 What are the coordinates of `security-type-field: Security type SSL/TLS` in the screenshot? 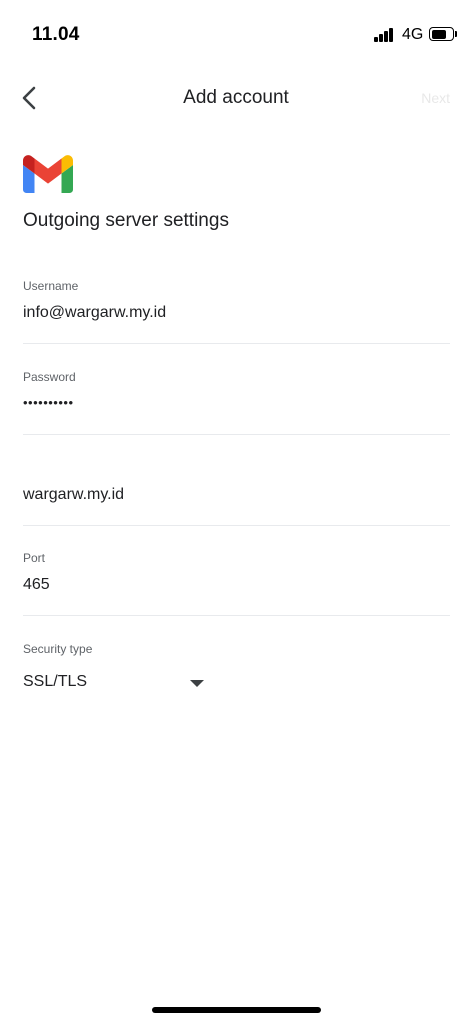 It's located at (123, 669).